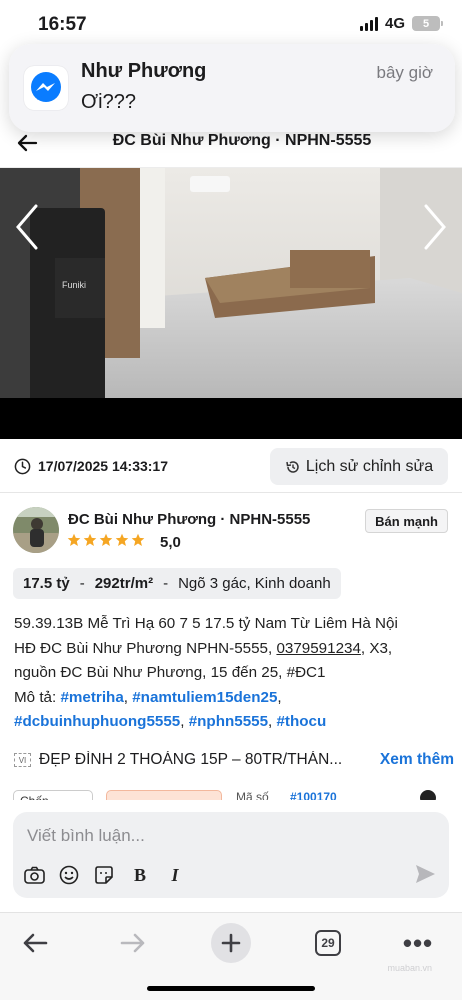  Describe the element at coordinates (104, 875) in the screenshot. I see `sticker-icon` at that location.